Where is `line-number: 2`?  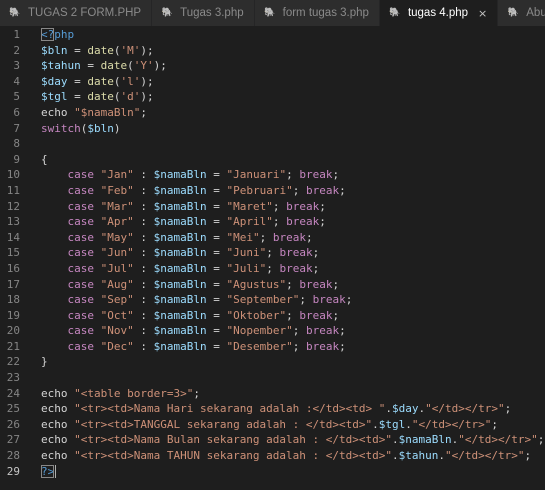
line-number: 2 is located at coordinates (16, 50).